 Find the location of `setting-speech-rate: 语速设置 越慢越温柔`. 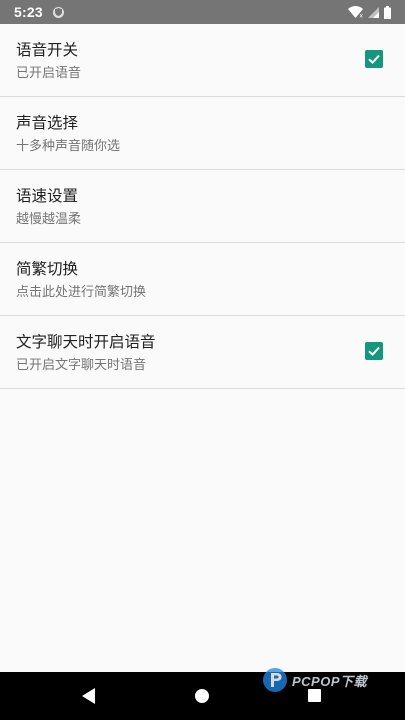

setting-speech-rate: 语速设置 越慢越温柔 is located at coordinates (202, 206).